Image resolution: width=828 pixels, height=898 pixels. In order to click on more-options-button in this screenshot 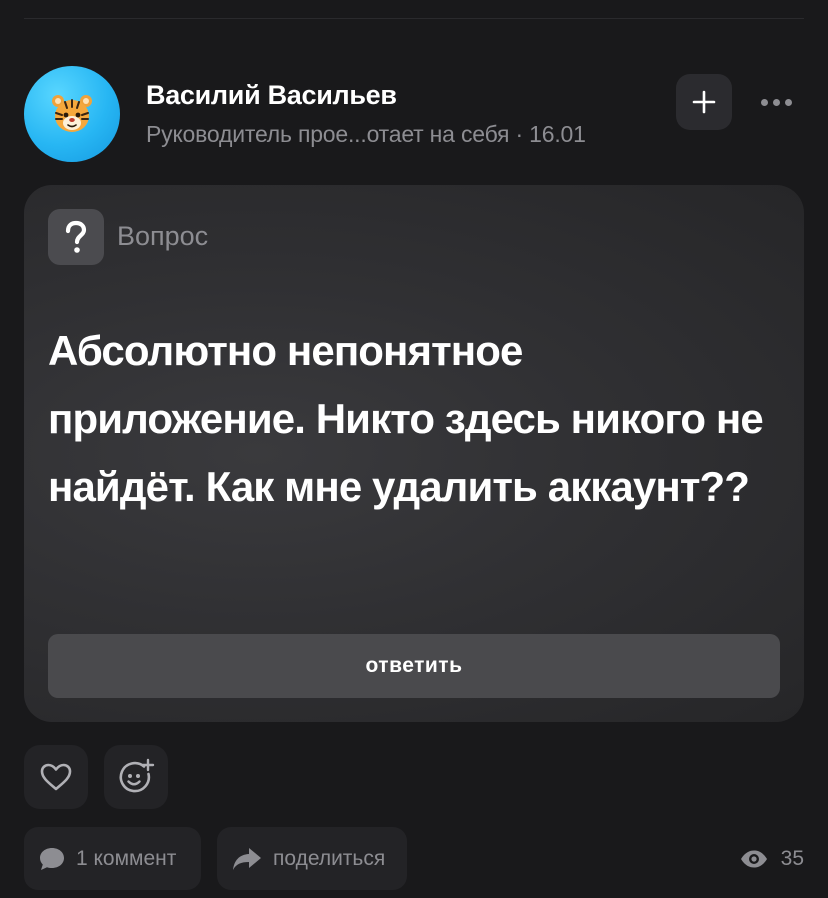, I will do `click(776, 102)`.